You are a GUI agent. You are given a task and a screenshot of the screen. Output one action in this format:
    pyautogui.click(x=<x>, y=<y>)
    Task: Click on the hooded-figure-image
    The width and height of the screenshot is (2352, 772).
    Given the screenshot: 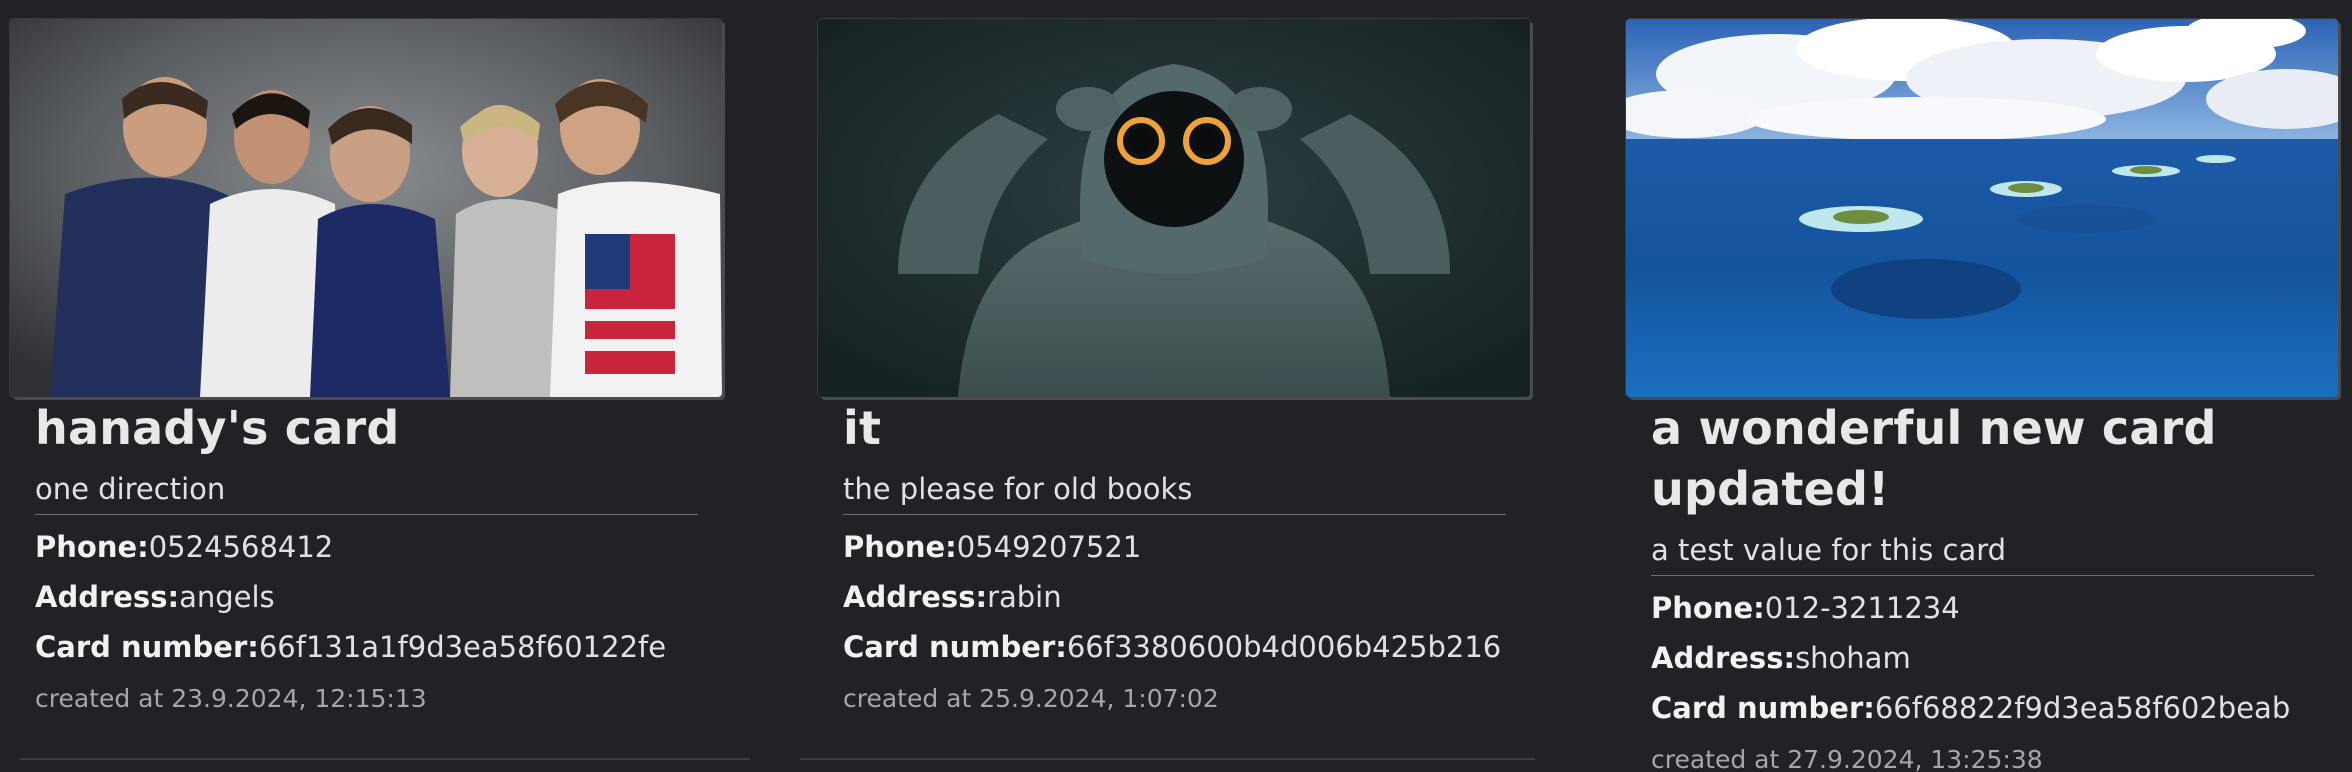 What is the action you would take?
    pyautogui.click(x=1174, y=208)
    